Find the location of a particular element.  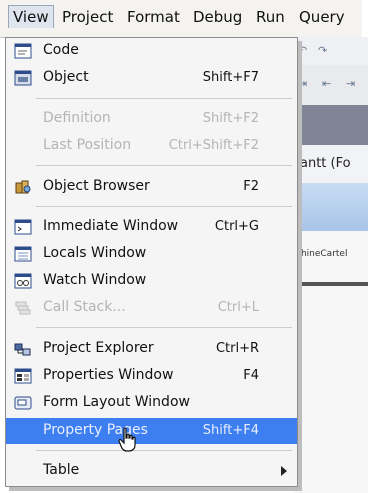

menu-item-label: Project Explorer is located at coordinates (98, 348).